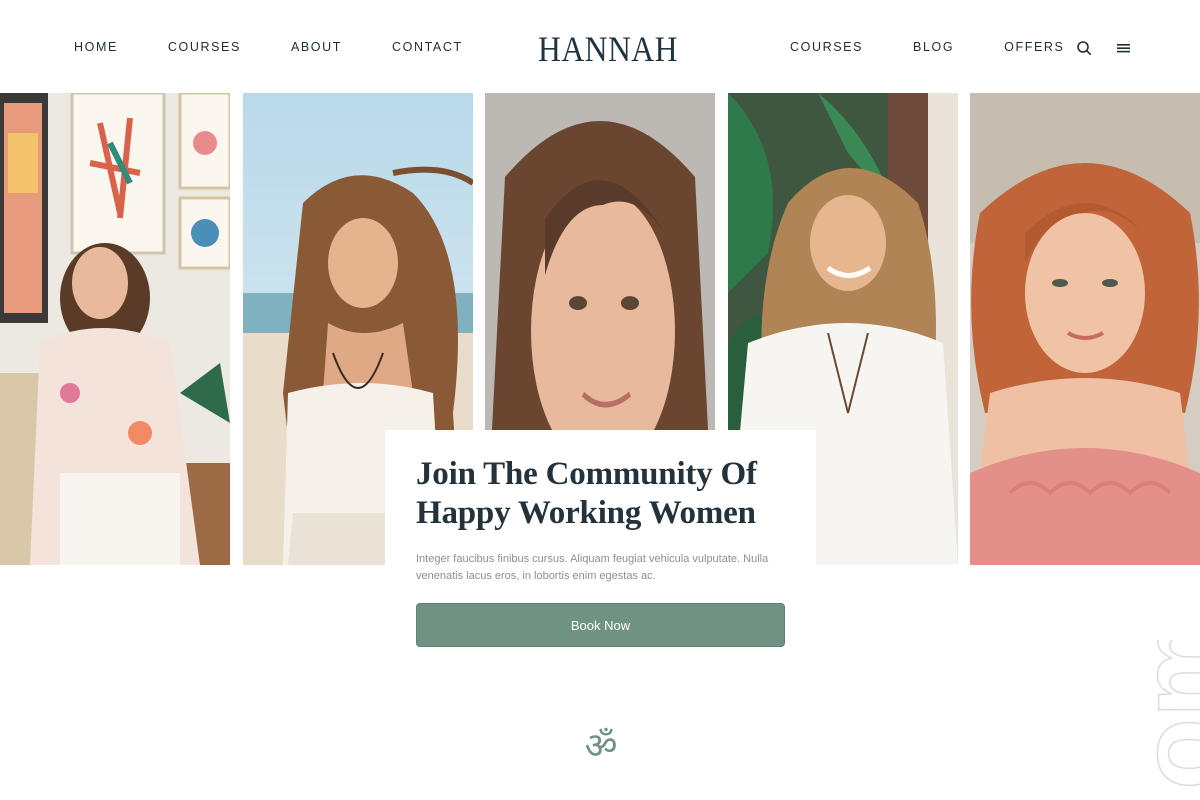 The height and width of the screenshot is (800, 1200). Describe the element at coordinates (115, 329) in the screenshot. I see `photo-woman-floral` at that location.